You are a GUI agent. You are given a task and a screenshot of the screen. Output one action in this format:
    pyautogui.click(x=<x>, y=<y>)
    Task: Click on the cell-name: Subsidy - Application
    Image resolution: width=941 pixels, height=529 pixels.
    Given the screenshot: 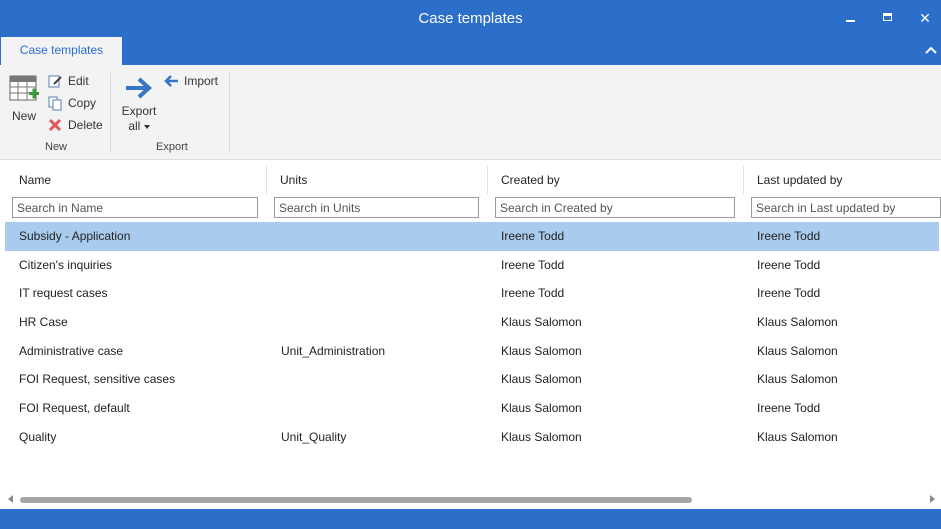 What is the action you would take?
    pyautogui.click(x=75, y=236)
    